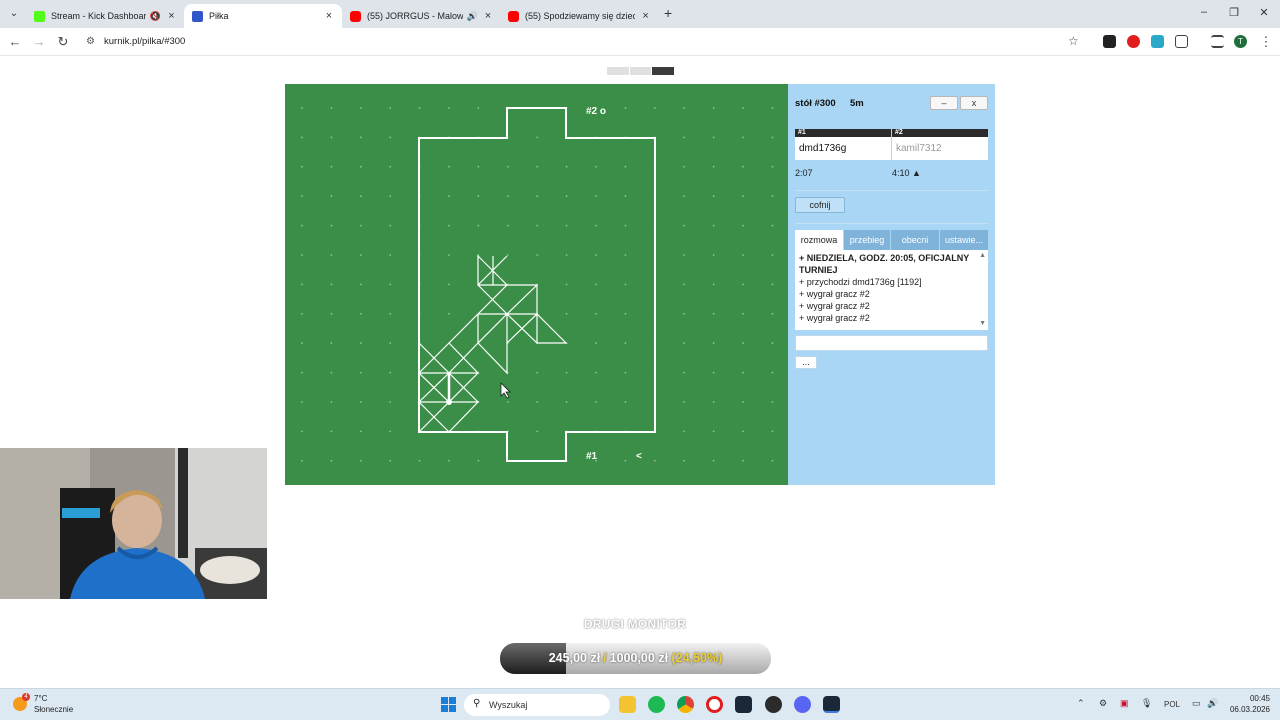  I want to click on language-indicator: POL, so click(1172, 704).